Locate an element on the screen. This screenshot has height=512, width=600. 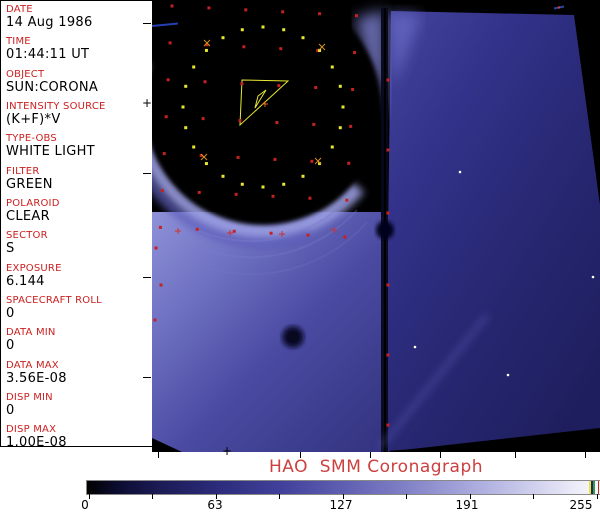
metadata-field: OBJECT SUN:CORONA is located at coordinates (78, 83).